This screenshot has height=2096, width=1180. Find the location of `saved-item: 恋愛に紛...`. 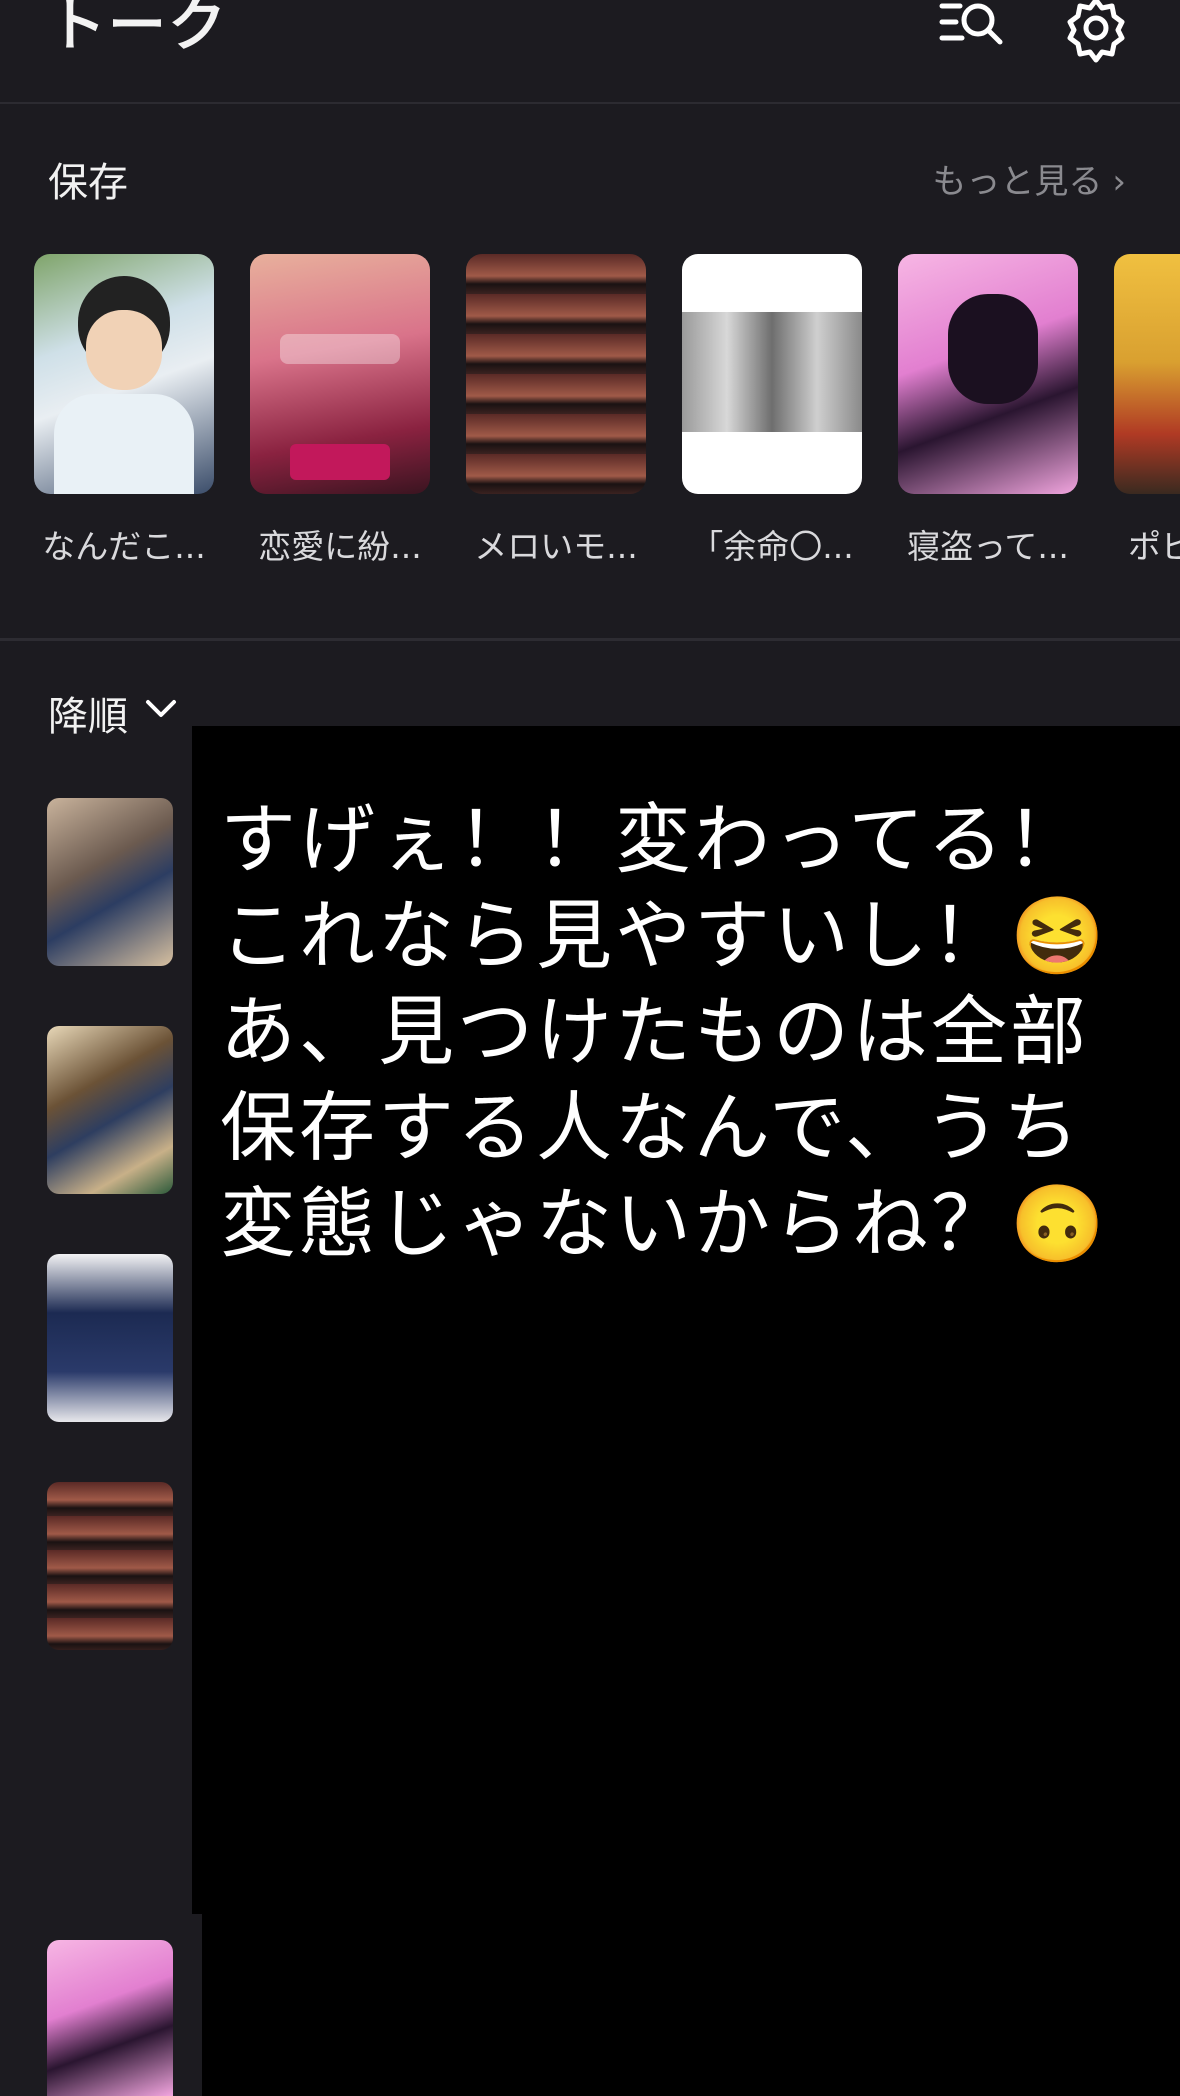

saved-item: 恋愛に紛... is located at coordinates (340, 411).